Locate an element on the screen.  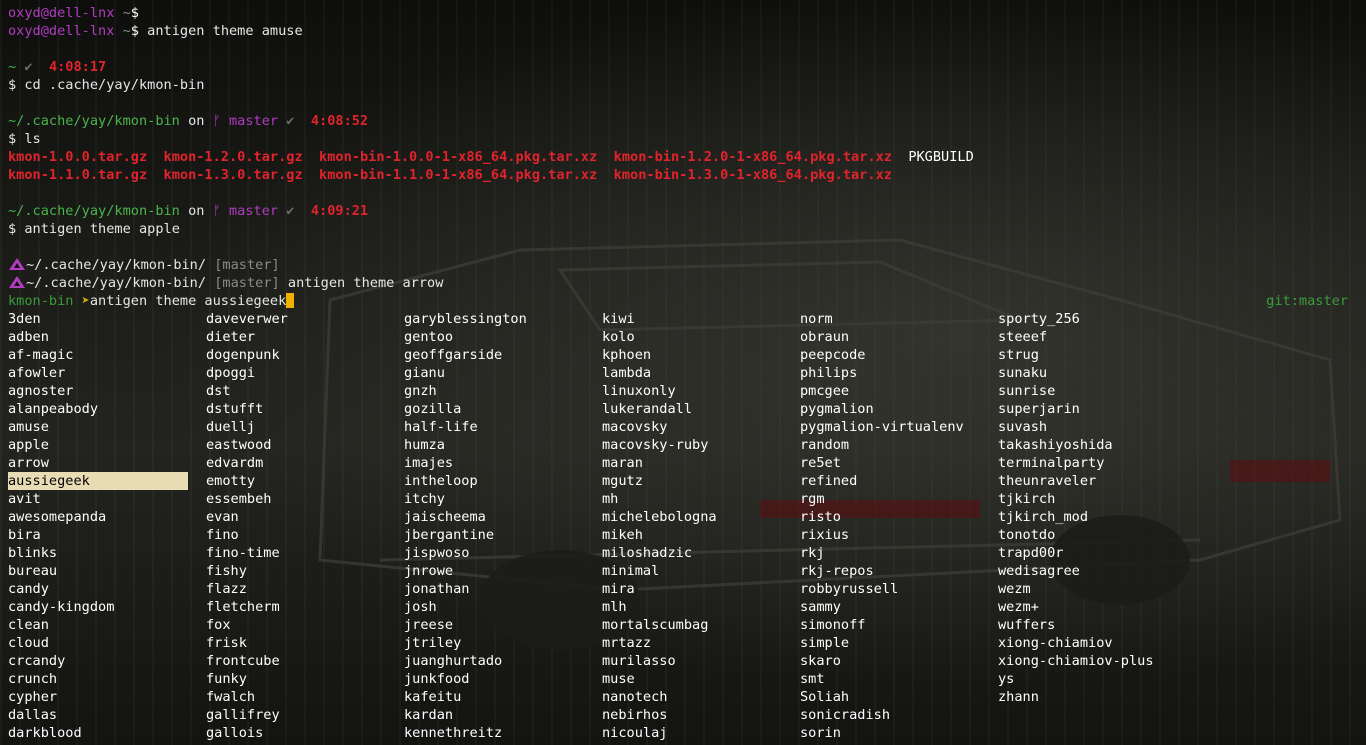
completion-item: kennethreitz is located at coordinates (503, 733).